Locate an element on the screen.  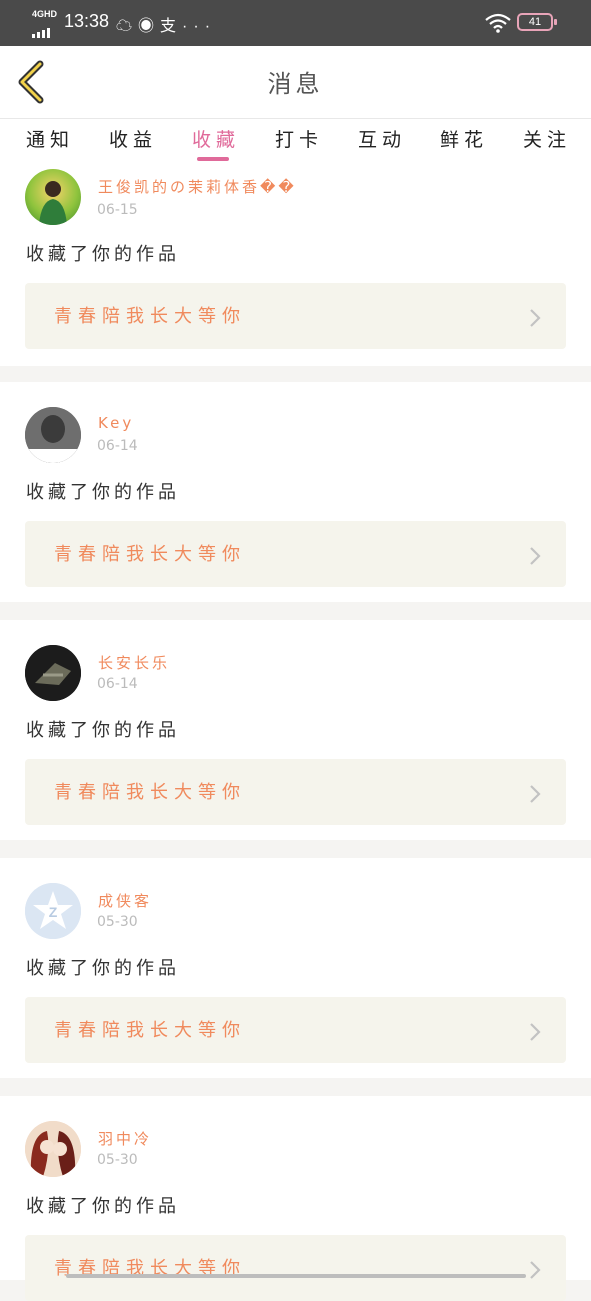
alipay-icon: 支 is located at coordinates (171, 26).